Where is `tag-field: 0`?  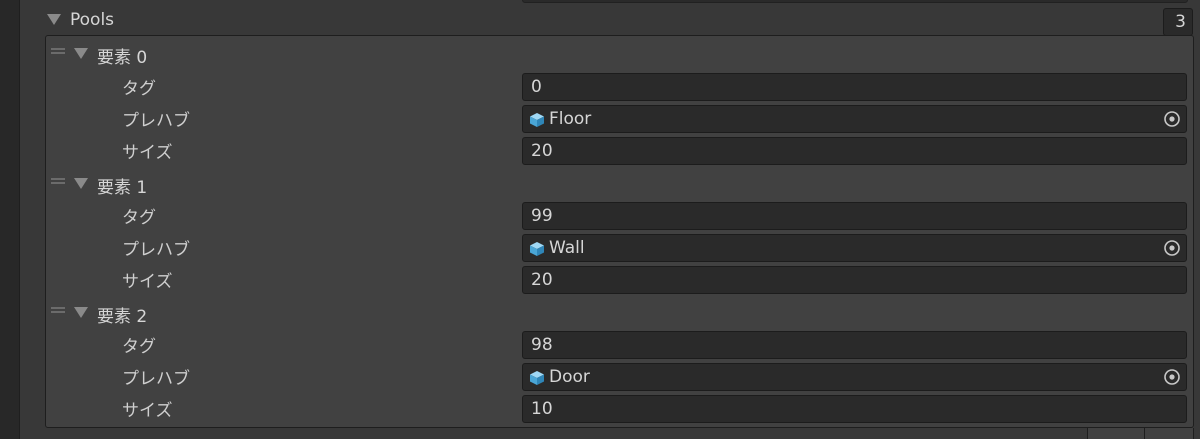 tag-field: 0 is located at coordinates (854, 87).